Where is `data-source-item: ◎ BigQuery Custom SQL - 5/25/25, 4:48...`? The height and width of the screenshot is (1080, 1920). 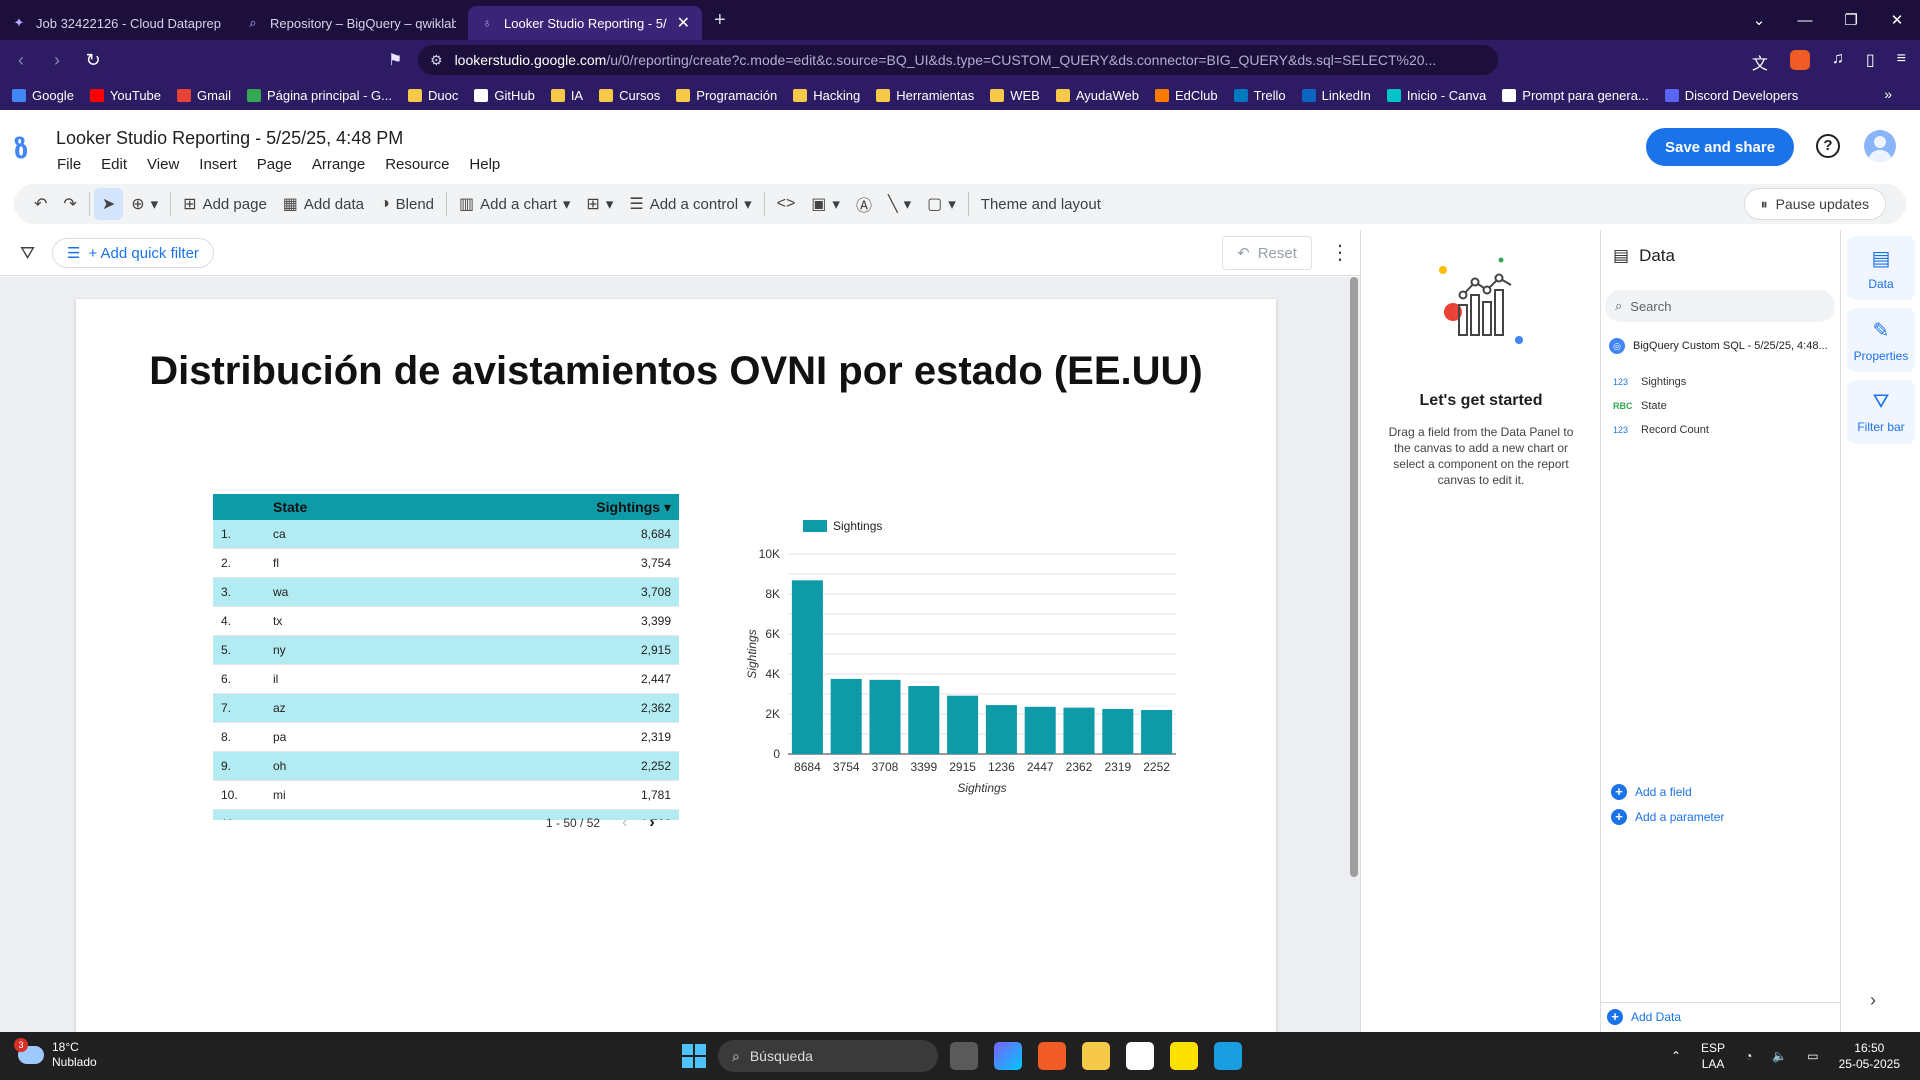
data-source-item: ◎ BigQuery Custom SQL - 5/25/25, 4:48... is located at coordinates (1723, 346).